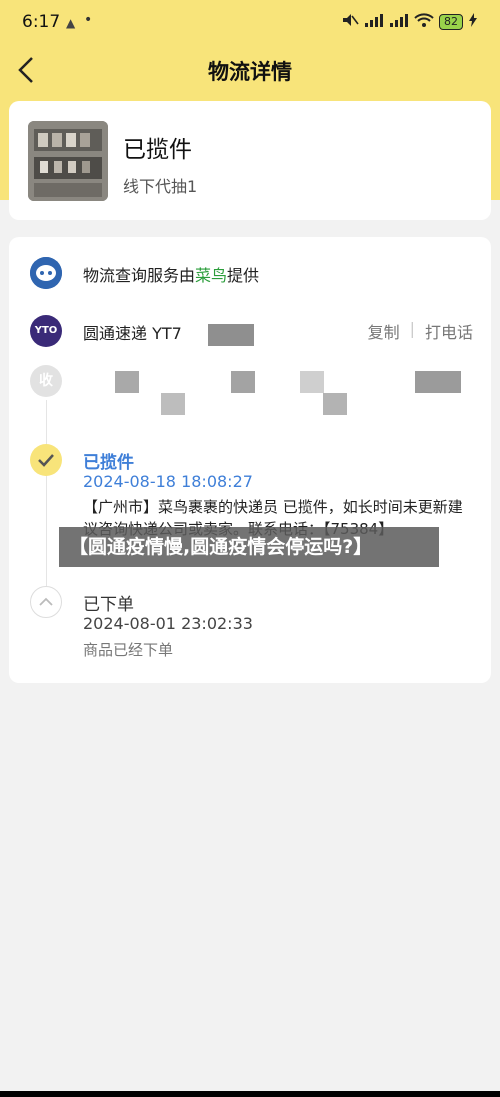 The width and height of the screenshot is (500, 1097). I want to click on collapse-button: 收, so click(46, 381).